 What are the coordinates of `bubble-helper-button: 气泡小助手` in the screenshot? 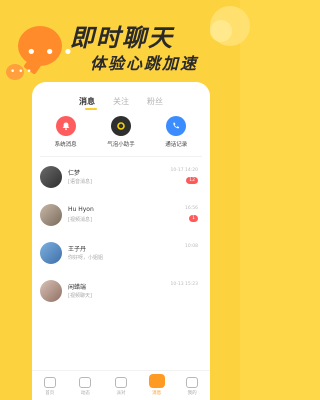 It's located at (121, 132).